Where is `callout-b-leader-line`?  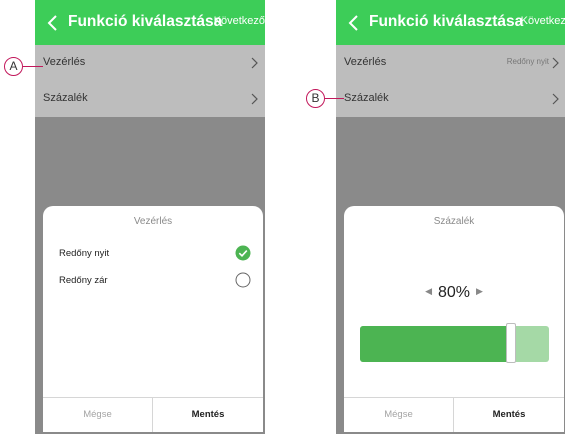
callout-b-leader-line is located at coordinates (334, 99).